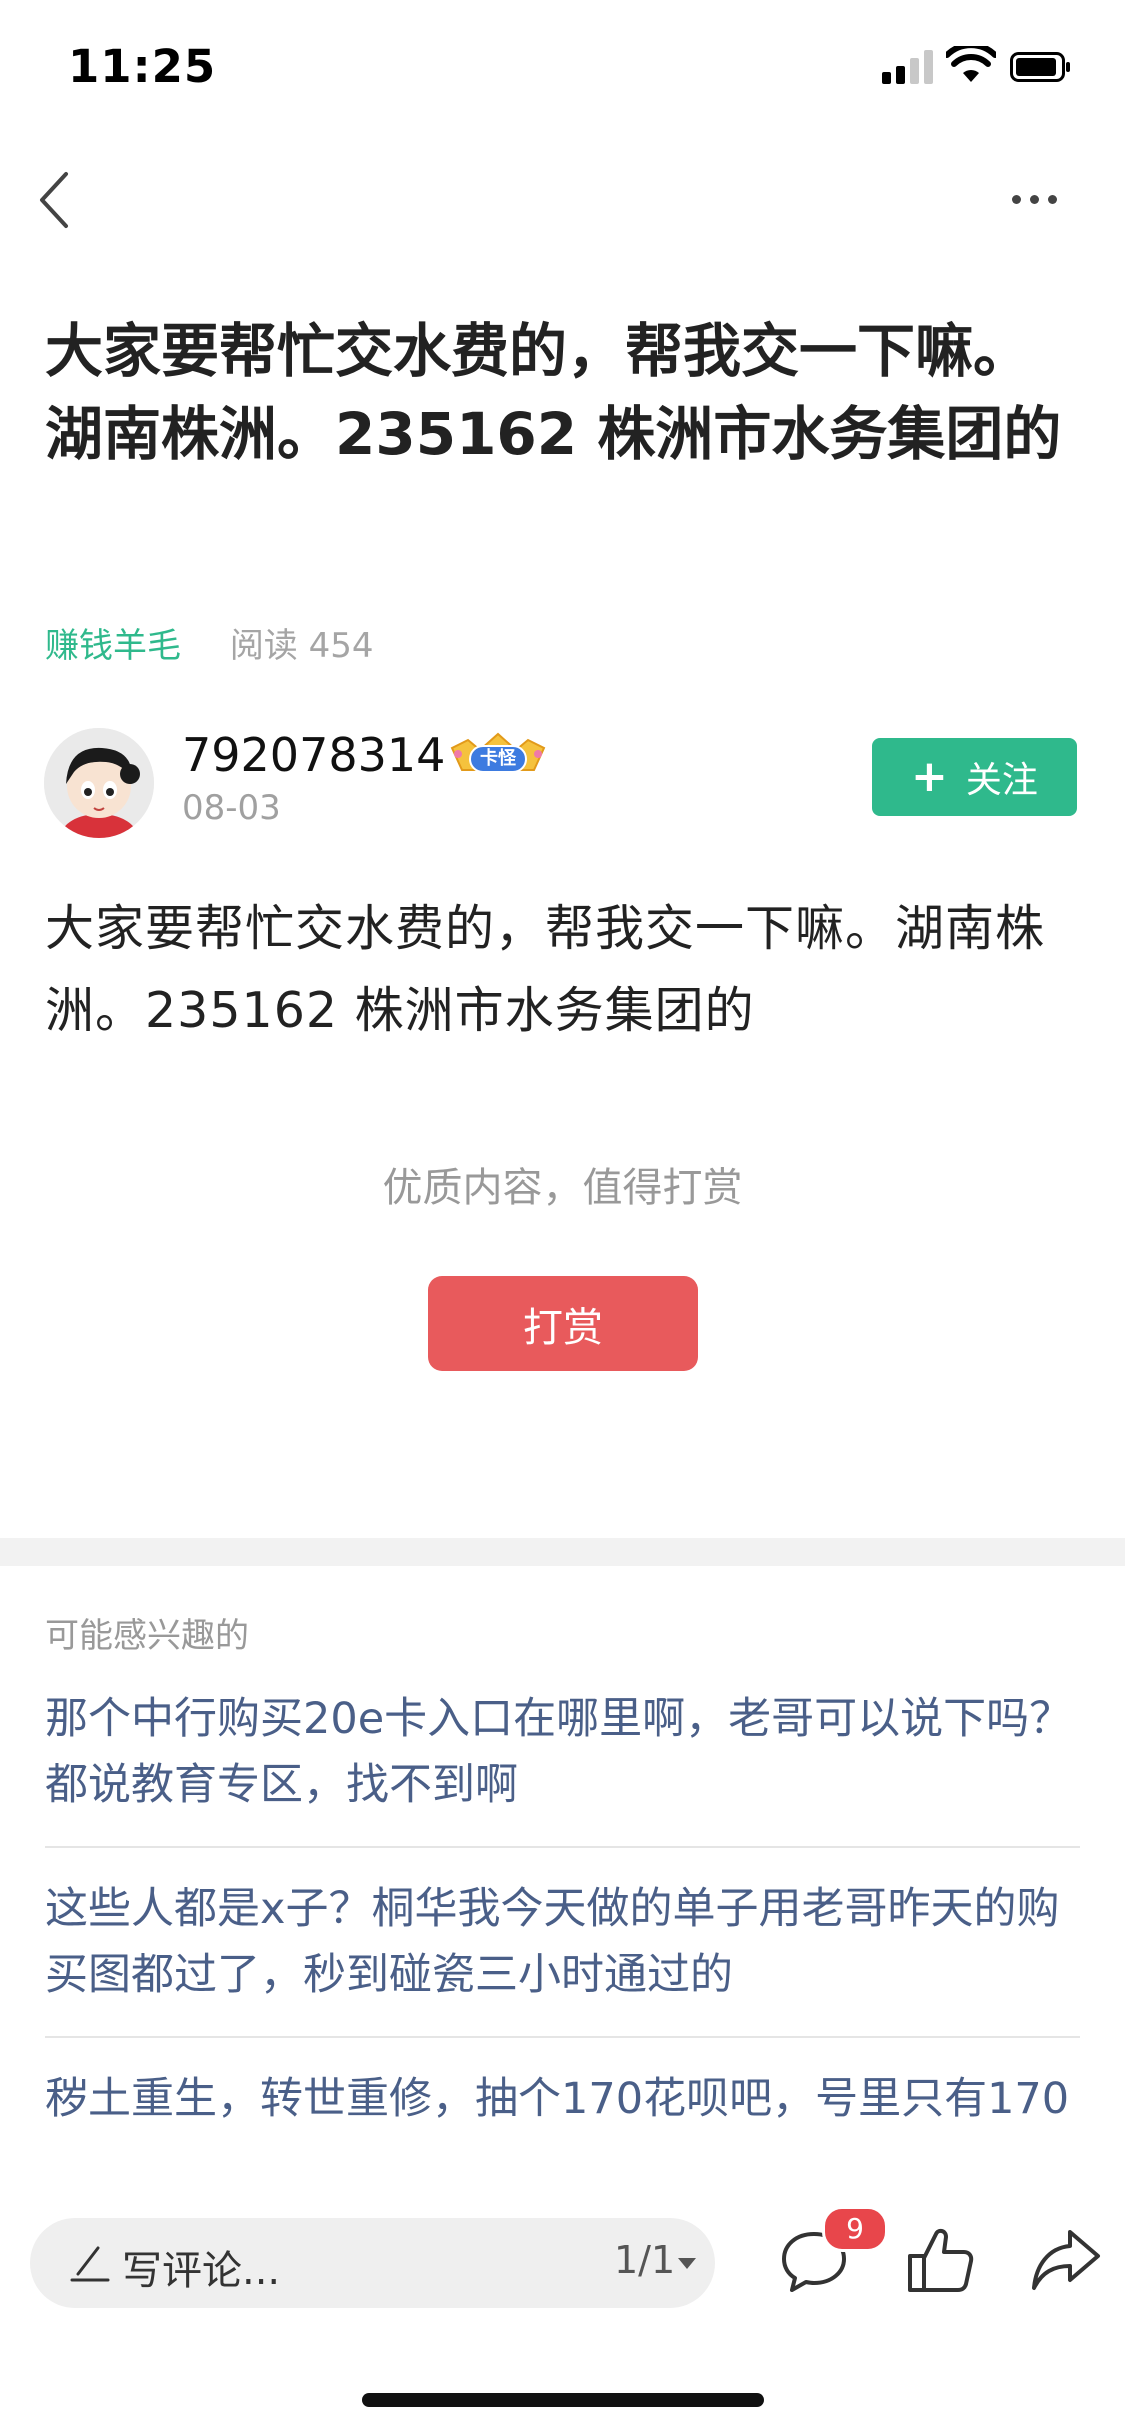 This screenshot has width=1125, height=2436. I want to click on more-options-icon, so click(1035, 200).